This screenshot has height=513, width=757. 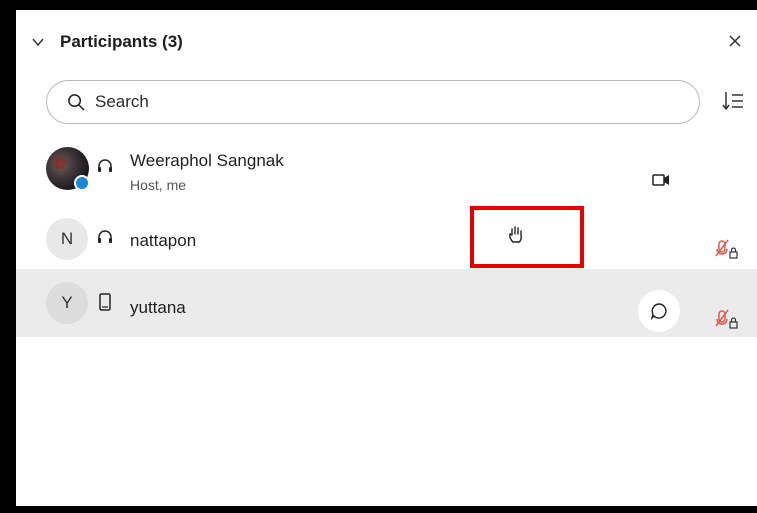 I want to click on participant-name: nattapon, so click(x=163, y=240).